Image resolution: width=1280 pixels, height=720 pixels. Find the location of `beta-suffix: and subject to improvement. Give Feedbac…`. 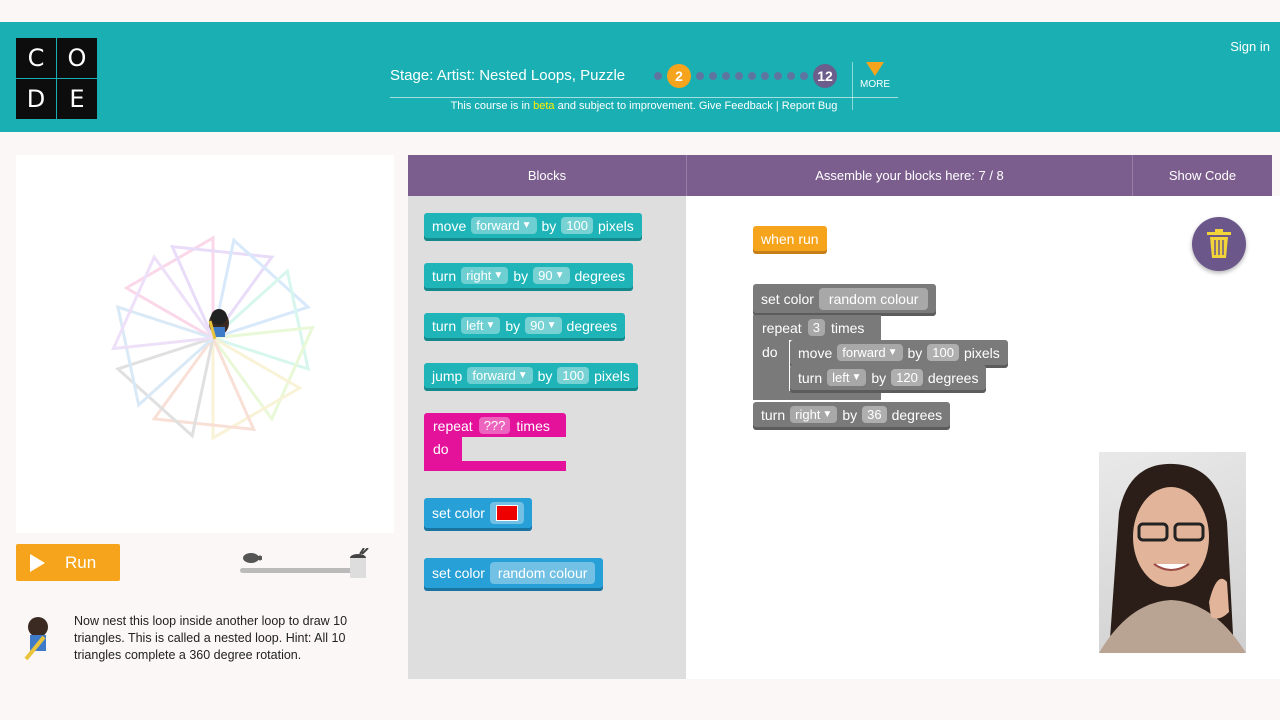

beta-suffix: and subject to improvement. Give Feedbac… is located at coordinates (696, 106).